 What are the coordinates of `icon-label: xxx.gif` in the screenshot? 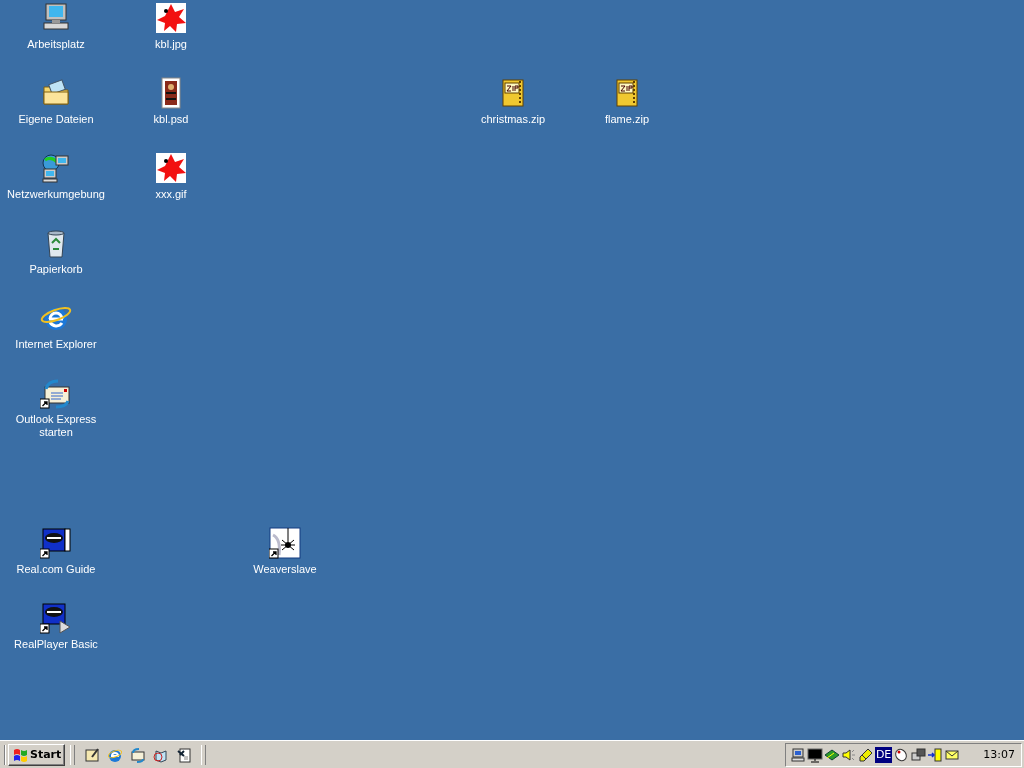 It's located at (171, 194).